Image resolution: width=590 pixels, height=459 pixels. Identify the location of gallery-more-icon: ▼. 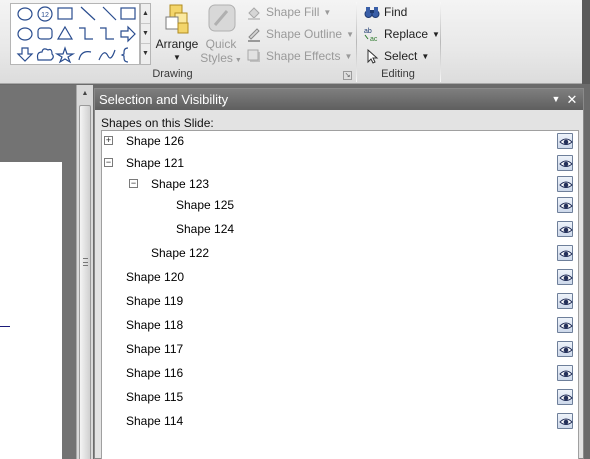
(145, 54).